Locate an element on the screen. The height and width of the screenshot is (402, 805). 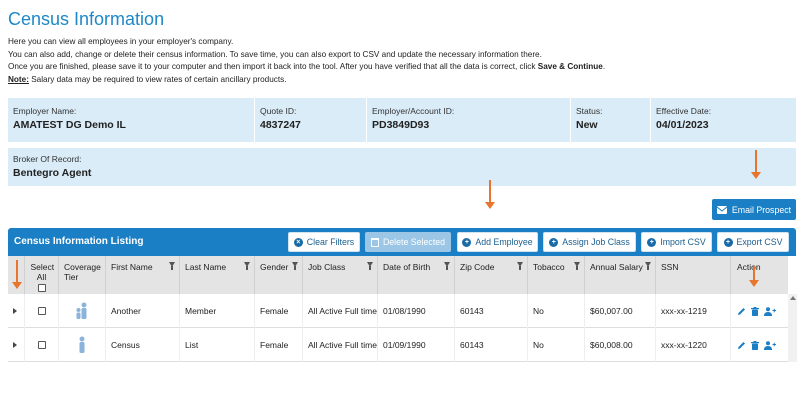
page-title: Census Information is located at coordinates (86, 19).